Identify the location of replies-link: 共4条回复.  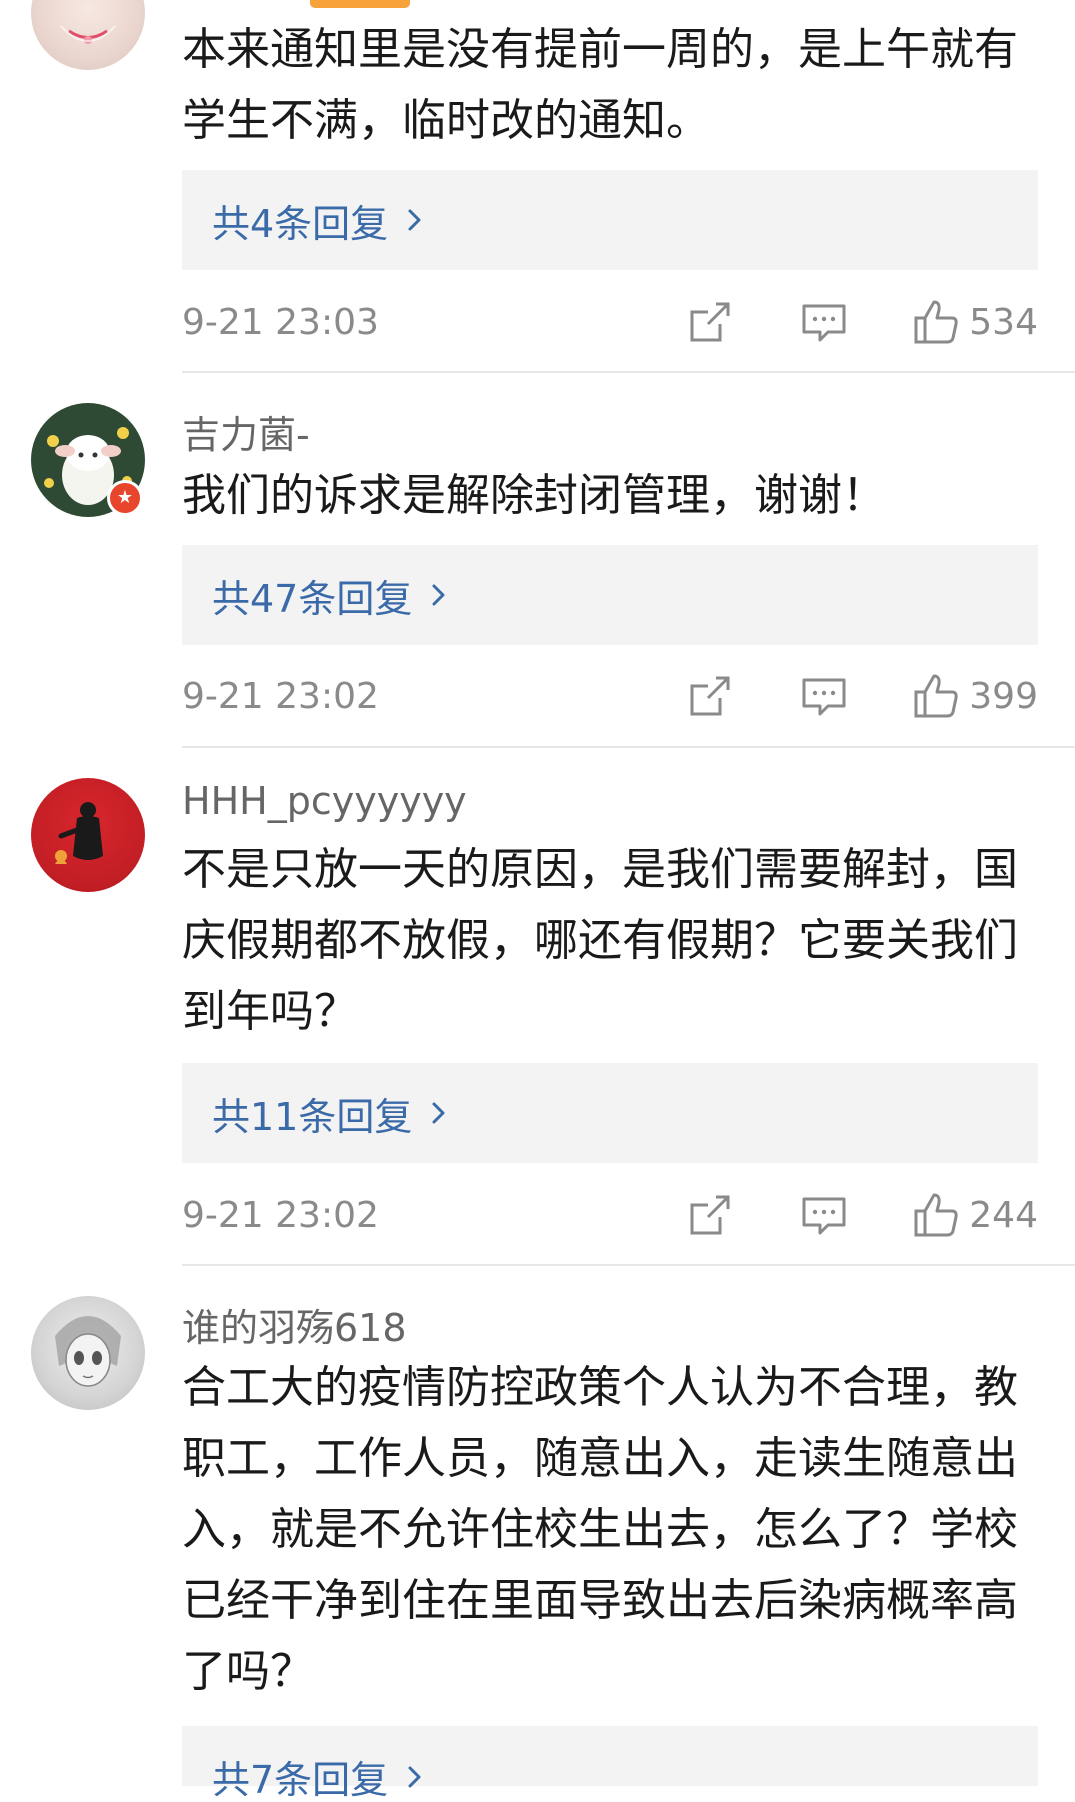
(610, 220).